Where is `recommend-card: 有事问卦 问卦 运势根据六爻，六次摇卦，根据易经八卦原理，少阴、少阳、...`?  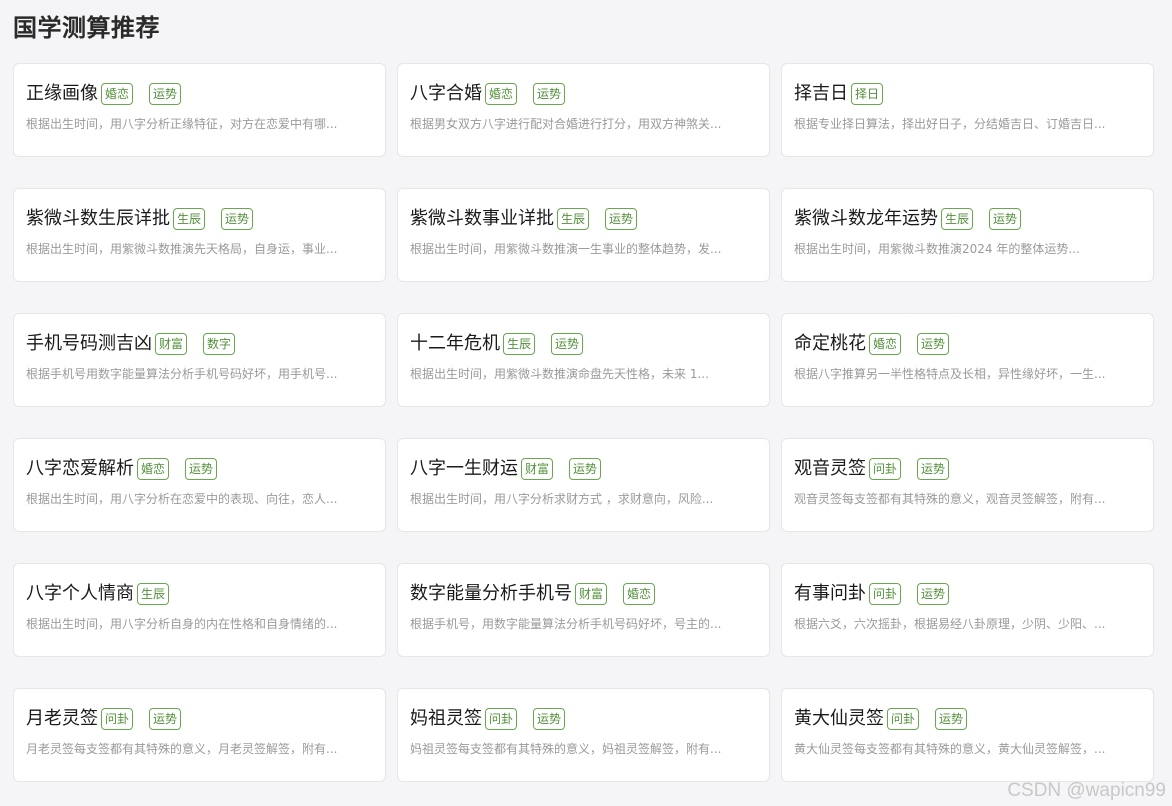 recommend-card: 有事问卦 问卦 运势根据六爻，六次摇卦，根据易经八卦原理，少阴、少阳、... is located at coordinates (967, 610).